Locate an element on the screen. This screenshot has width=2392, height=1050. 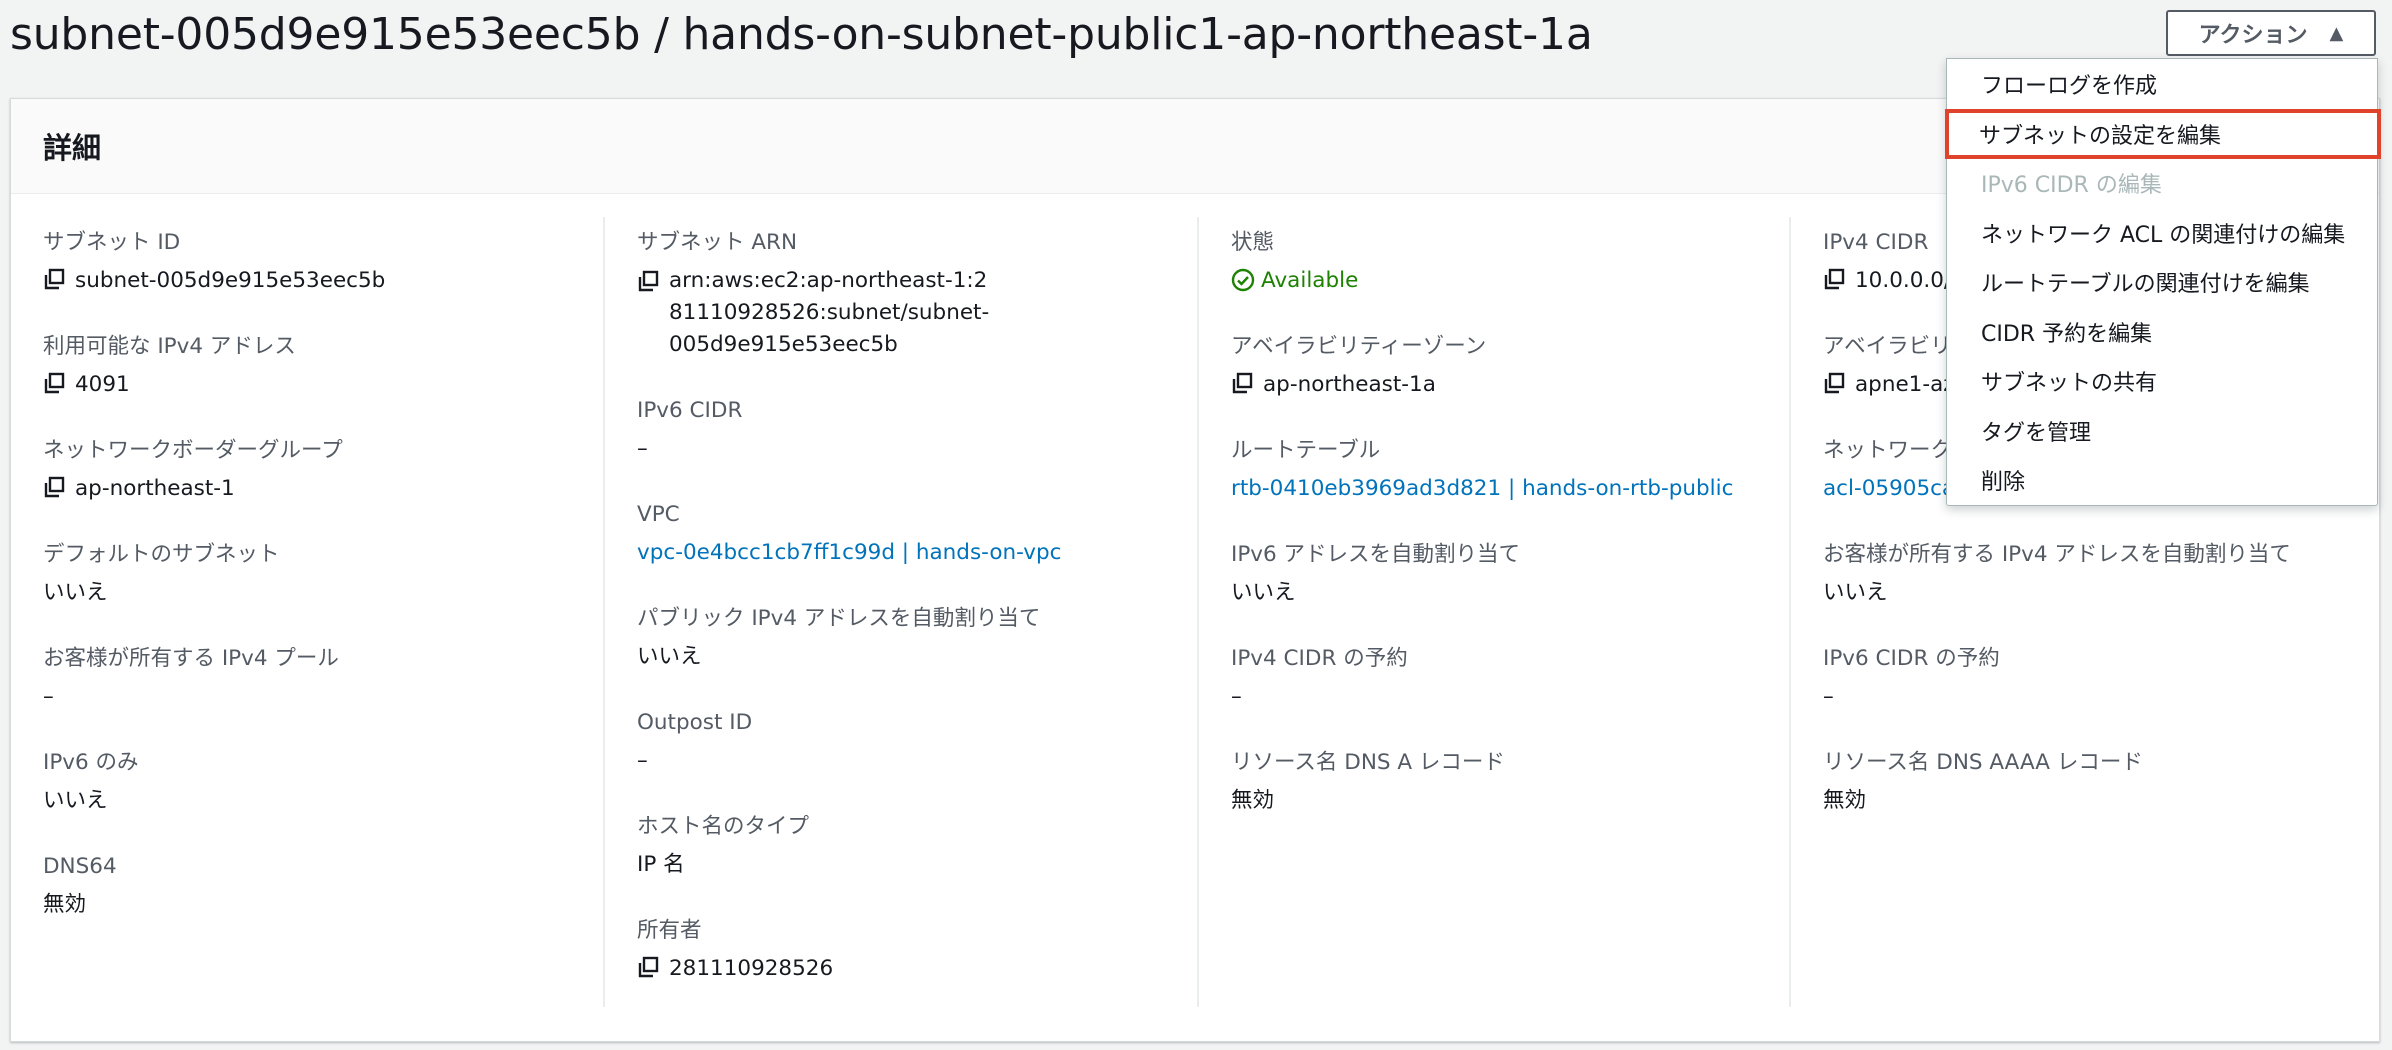
field-public-ipv4-auto-assign: パブリック IPv4 アドレスを自動割り当て いいえ is located at coordinates (838, 639).